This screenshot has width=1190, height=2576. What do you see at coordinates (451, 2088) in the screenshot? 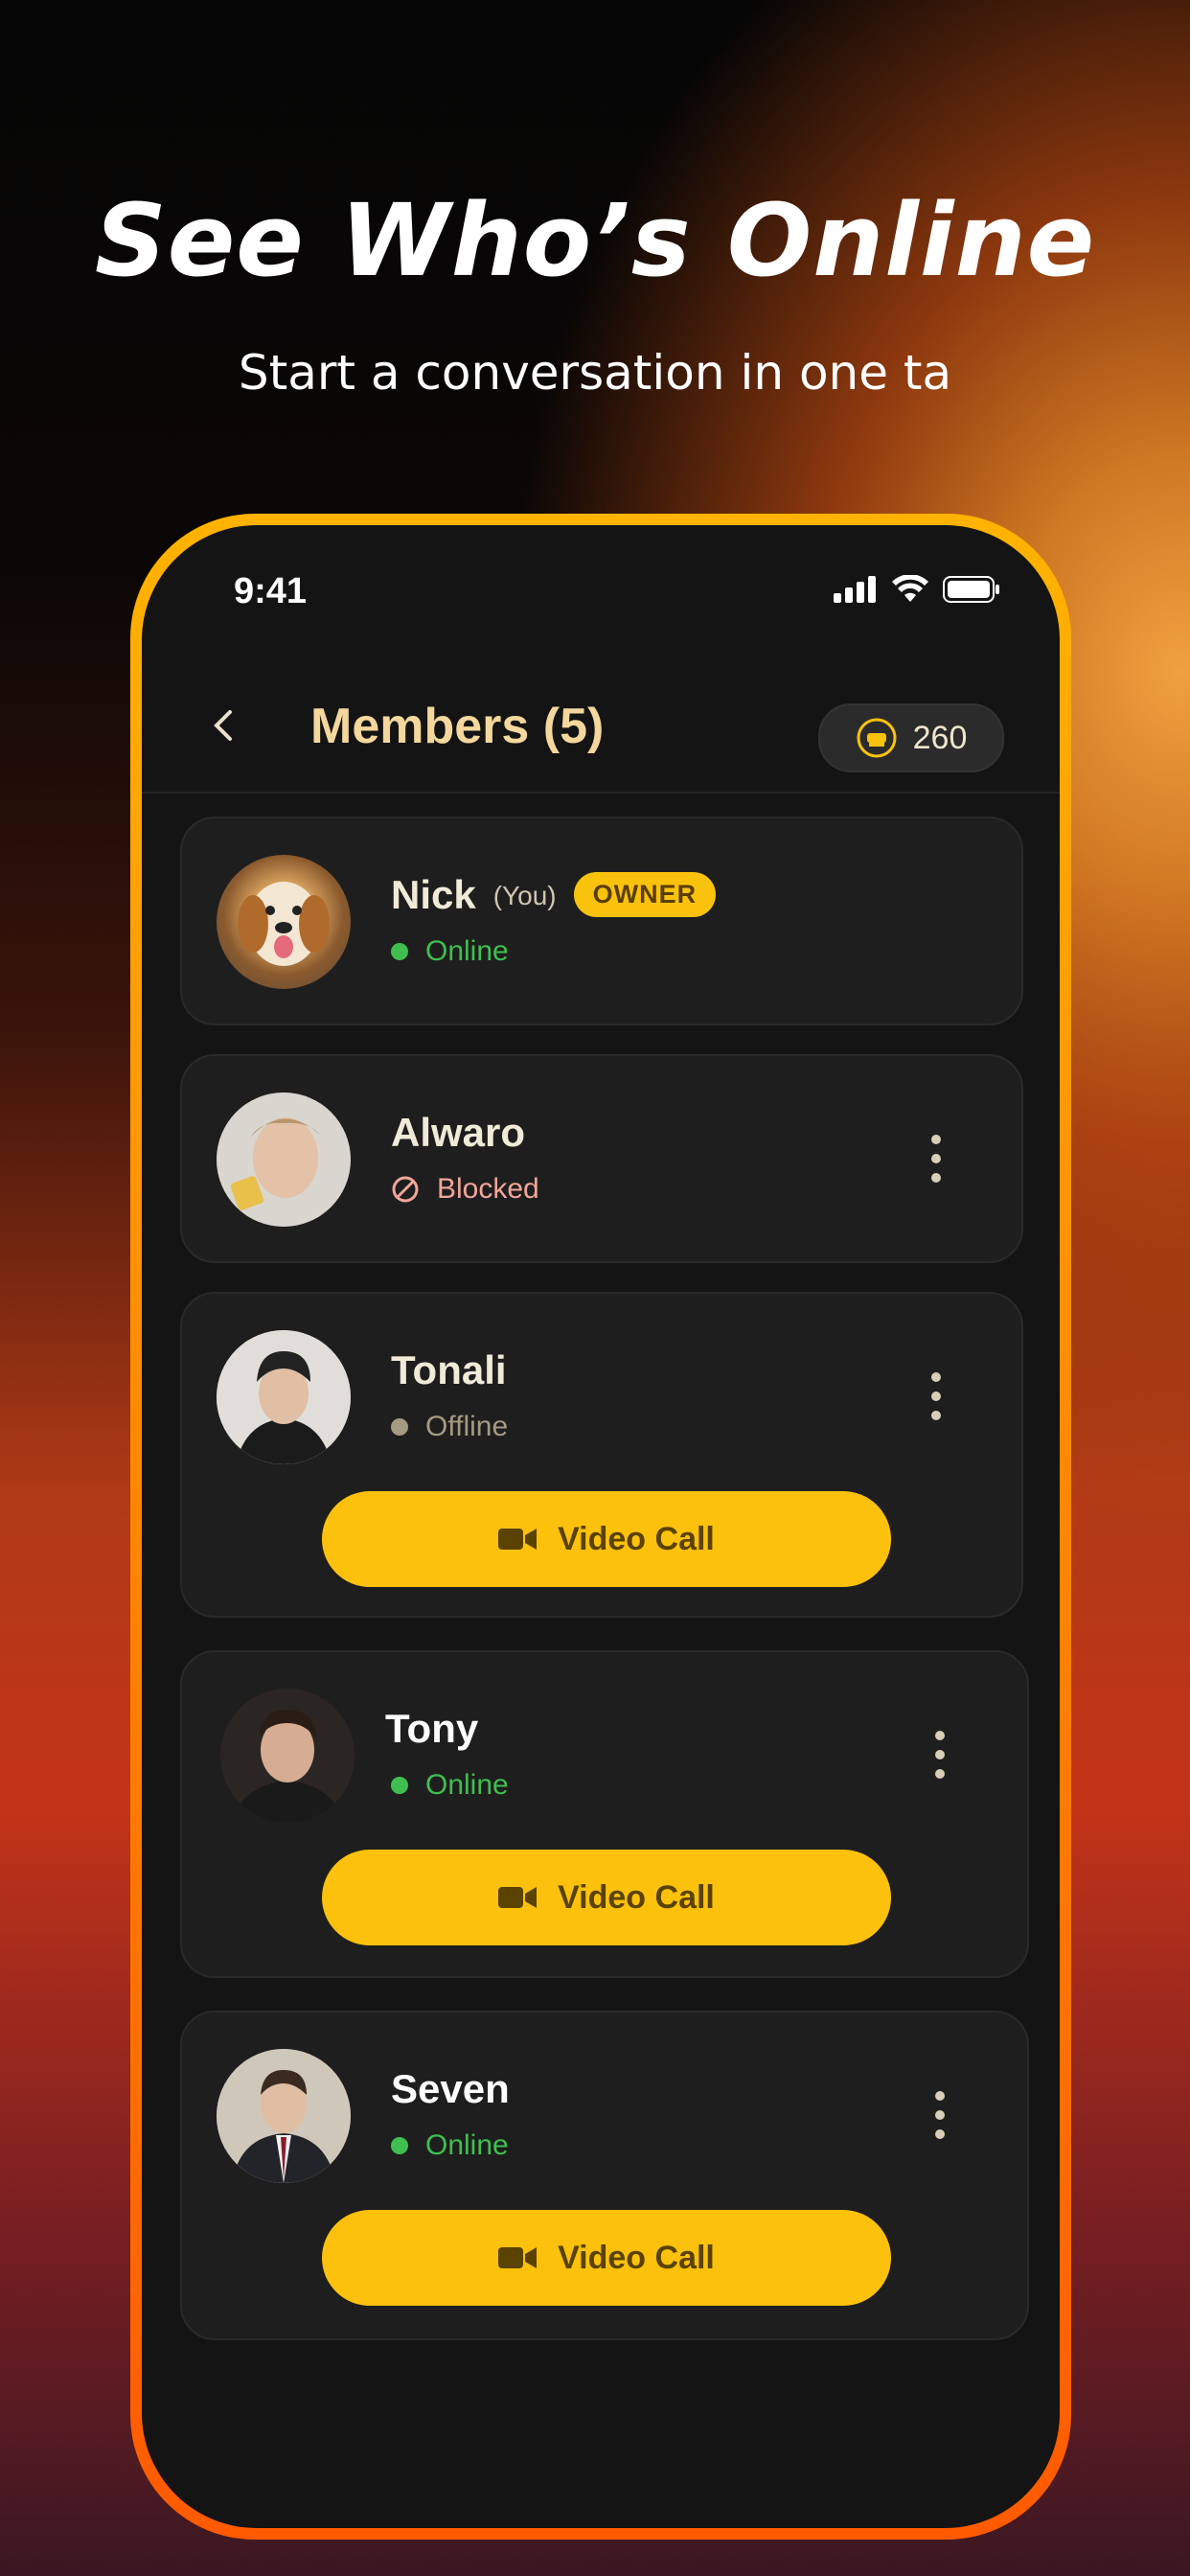
I see `member-name: Seven` at bounding box center [451, 2088].